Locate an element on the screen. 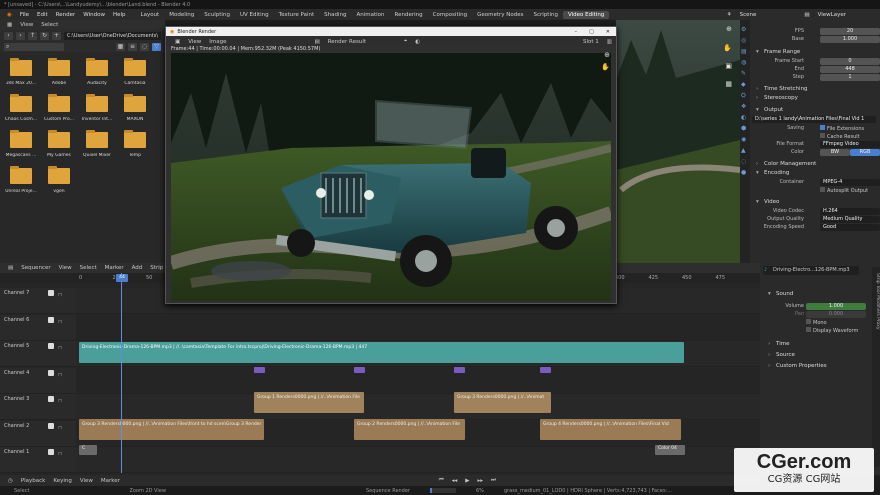  encoding-speed-select: Good is located at coordinates (850, 227).